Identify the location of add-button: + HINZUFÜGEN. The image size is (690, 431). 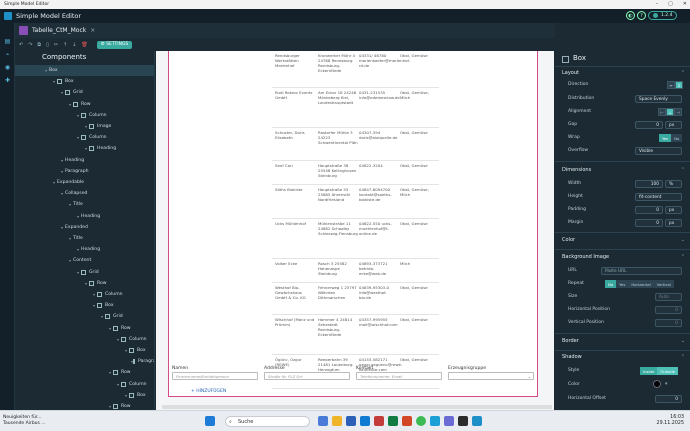
(208, 391).